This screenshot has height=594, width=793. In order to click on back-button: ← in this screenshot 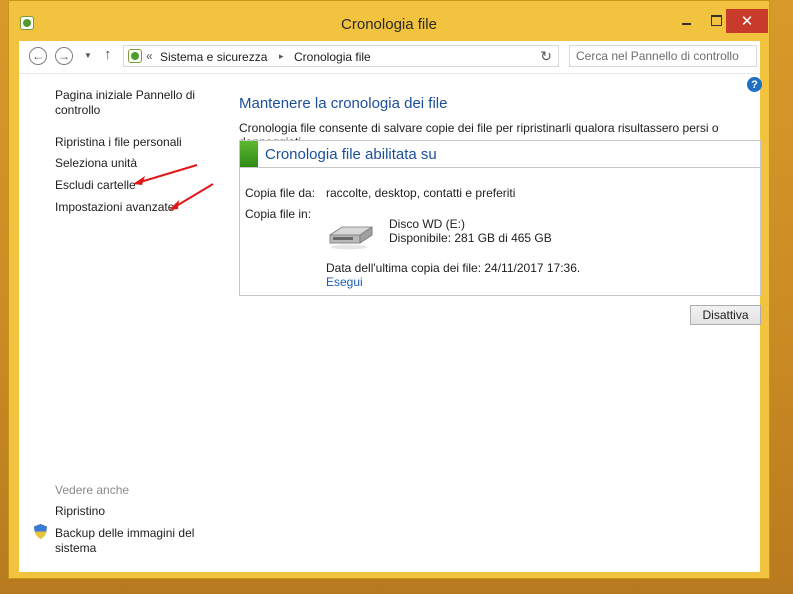, I will do `click(38, 56)`.